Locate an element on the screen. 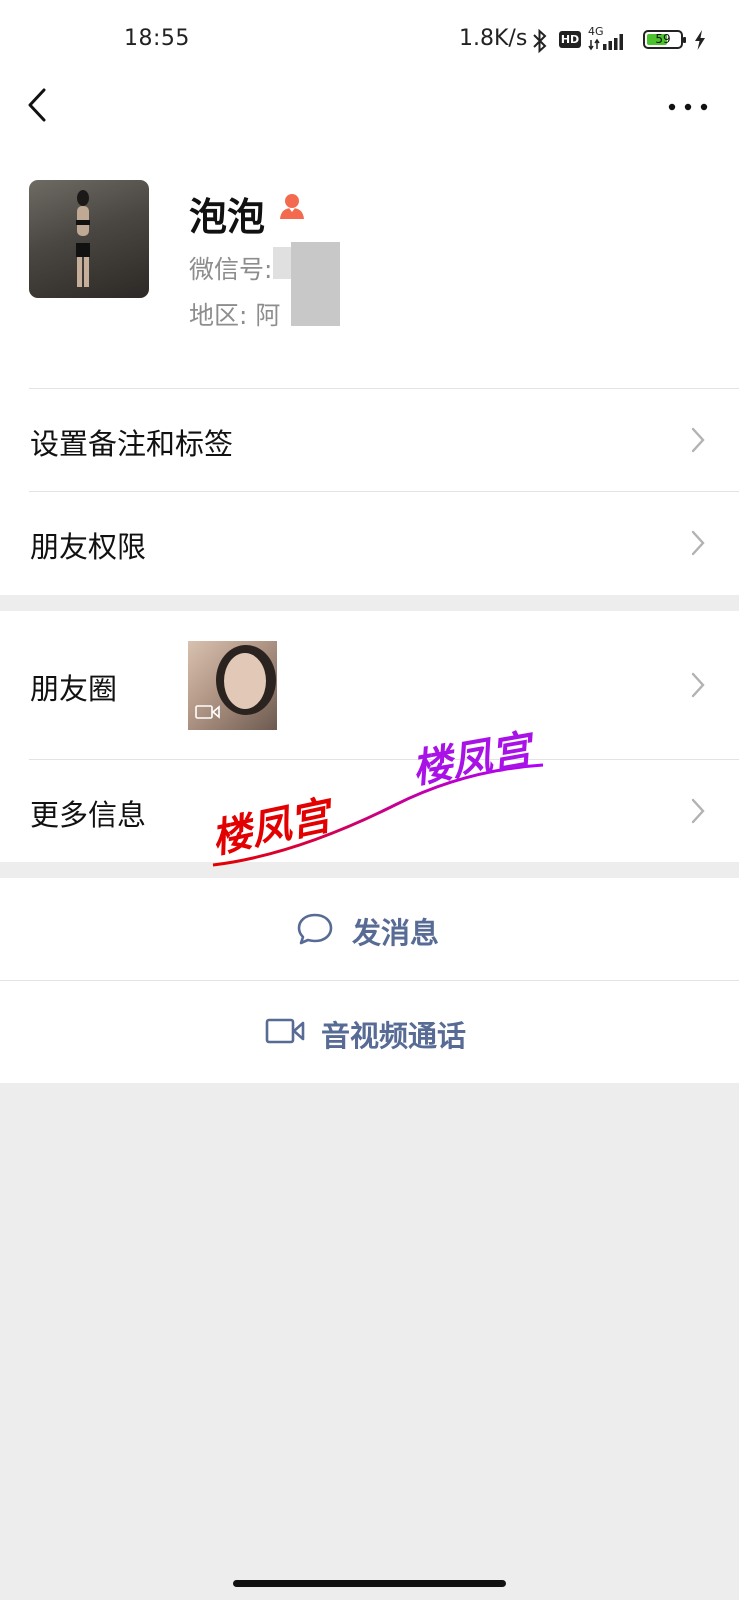 The height and width of the screenshot is (1600, 739). video-camera-icon is located at coordinates (285, 1031).